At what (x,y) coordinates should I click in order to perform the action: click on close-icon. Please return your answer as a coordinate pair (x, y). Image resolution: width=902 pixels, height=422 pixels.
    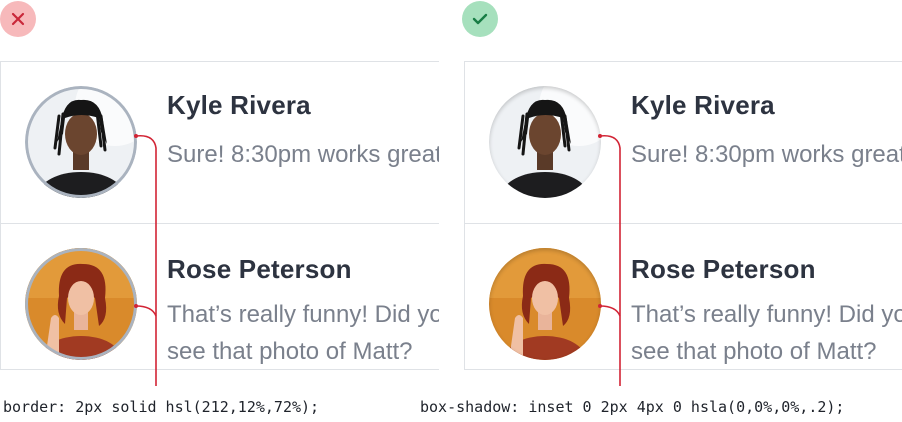
    Looking at the image, I should click on (18, 19).